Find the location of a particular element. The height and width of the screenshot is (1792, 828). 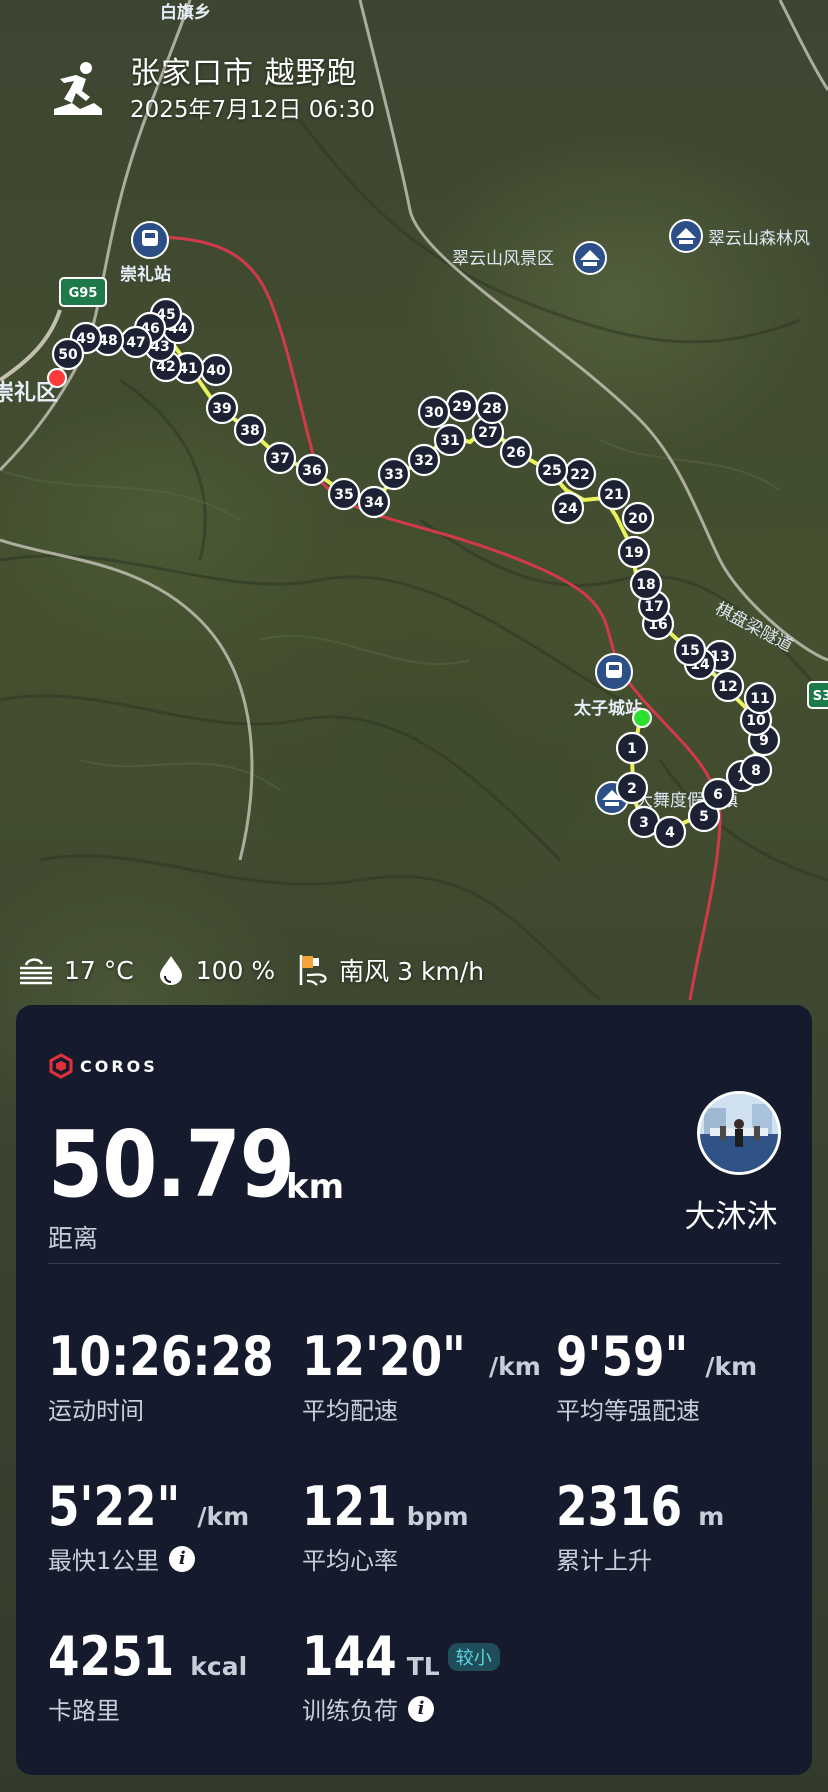

stat-unit: kcal is located at coordinates (219, 1666).